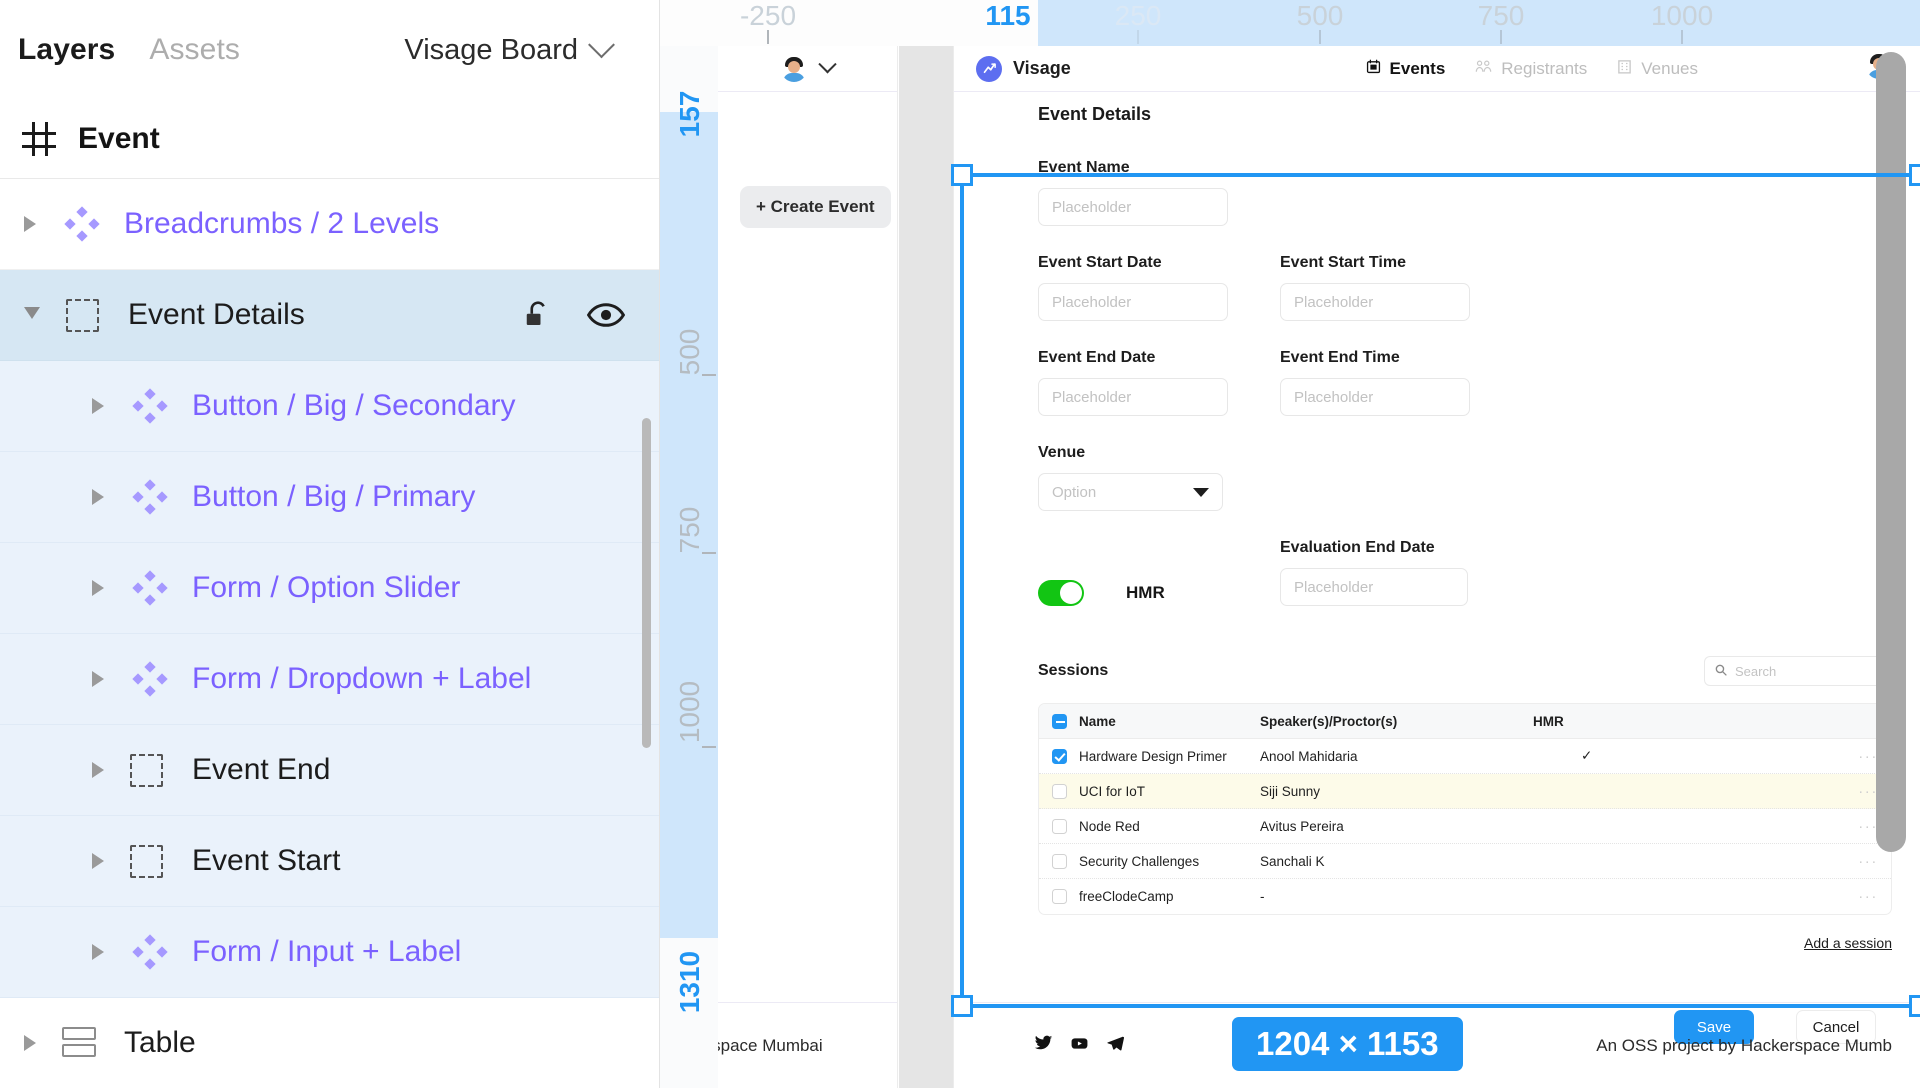 This screenshot has height=1088, width=1920. Describe the element at coordinates (1079, 1046) in the screenshot. I see `youtube-icon` at that location.